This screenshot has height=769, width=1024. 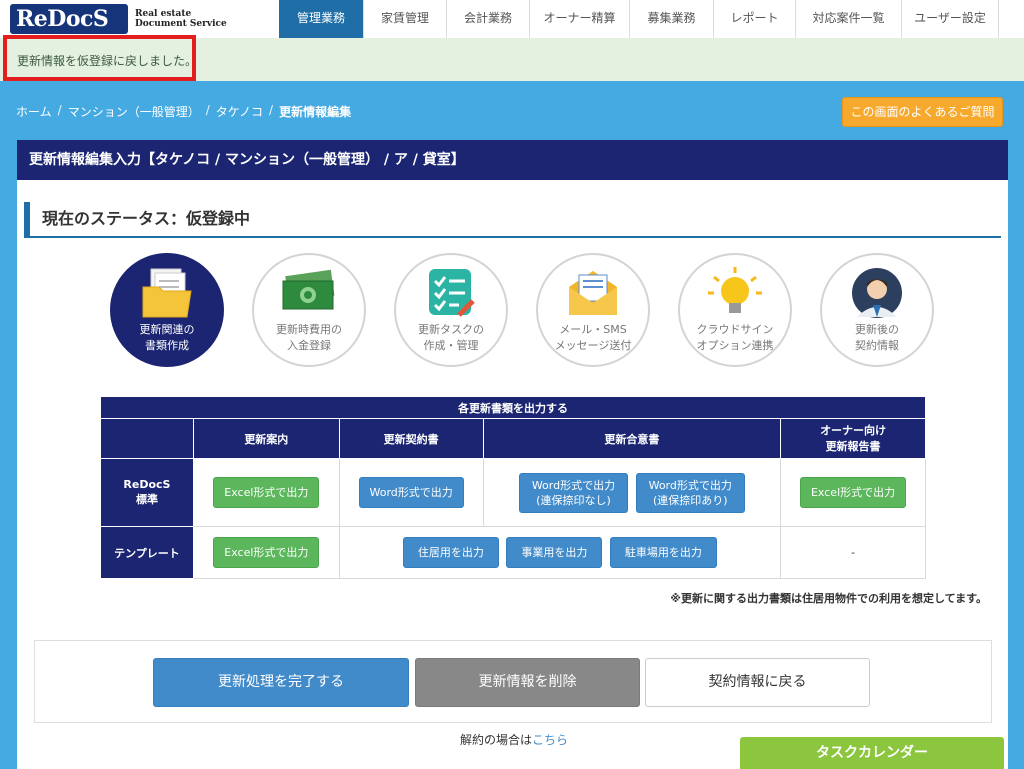 I want to click on step-label-line: クラウドサイン, so click(x=735, y=329).